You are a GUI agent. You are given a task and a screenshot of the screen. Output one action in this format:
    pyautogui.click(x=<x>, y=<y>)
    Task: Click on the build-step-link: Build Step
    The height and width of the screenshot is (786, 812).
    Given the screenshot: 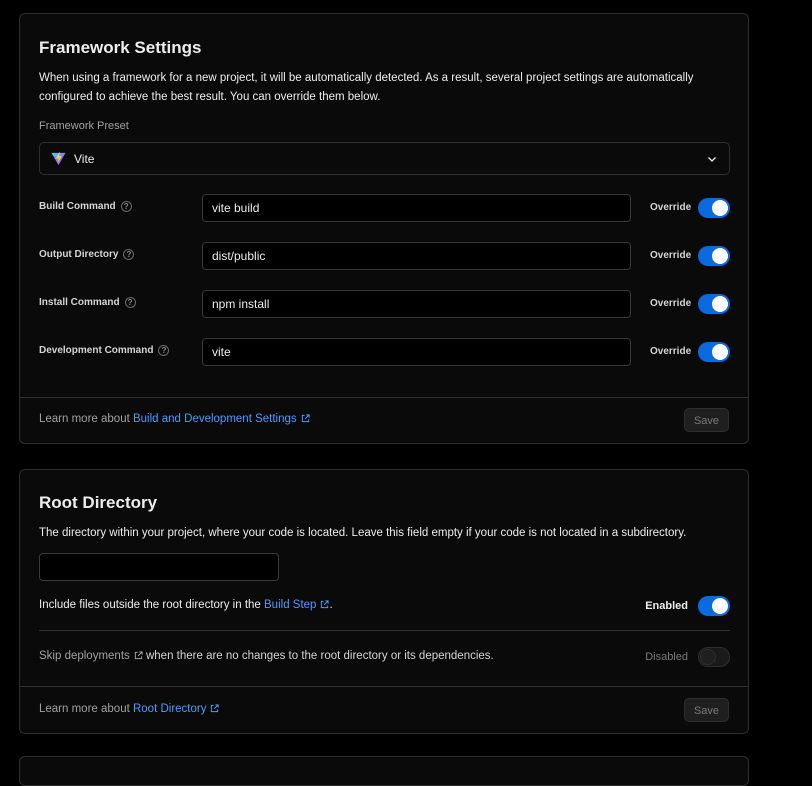 What is the action you would take?
    pyautogui.click(x=297, y=605)
    